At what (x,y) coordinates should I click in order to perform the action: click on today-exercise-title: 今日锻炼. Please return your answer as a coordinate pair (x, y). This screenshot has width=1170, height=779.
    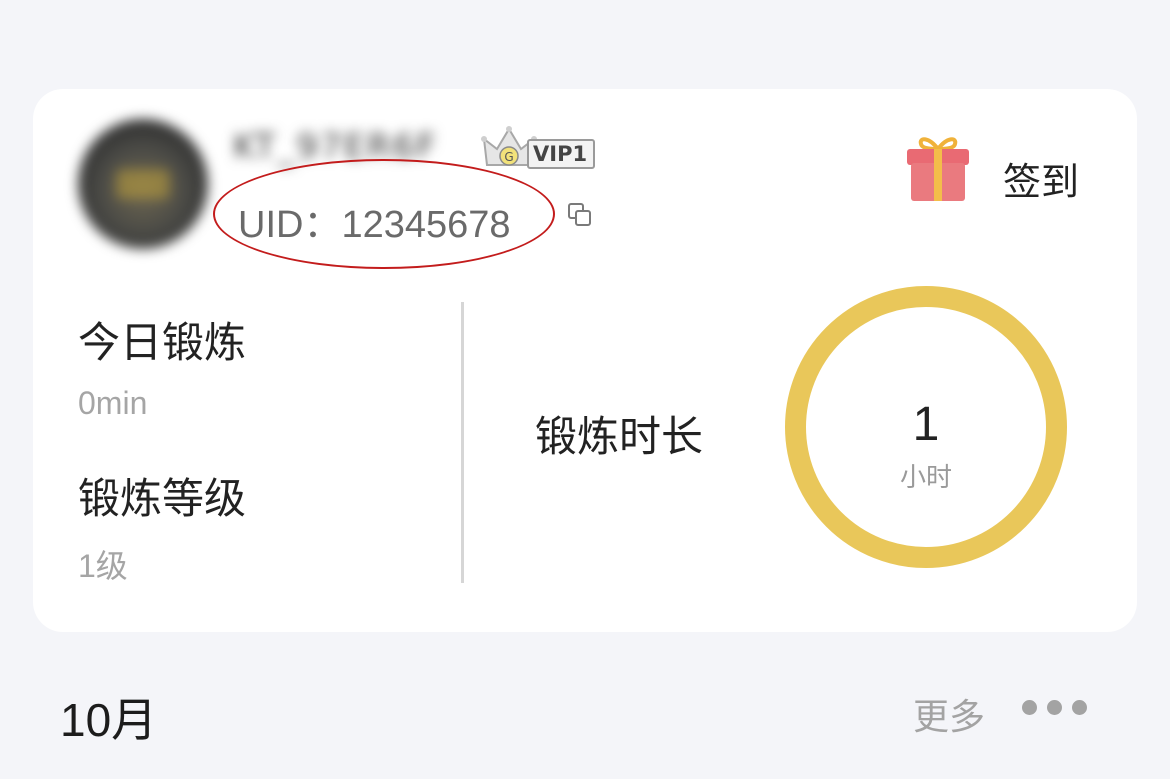
    Looking at the image, I should click on (162, 342).